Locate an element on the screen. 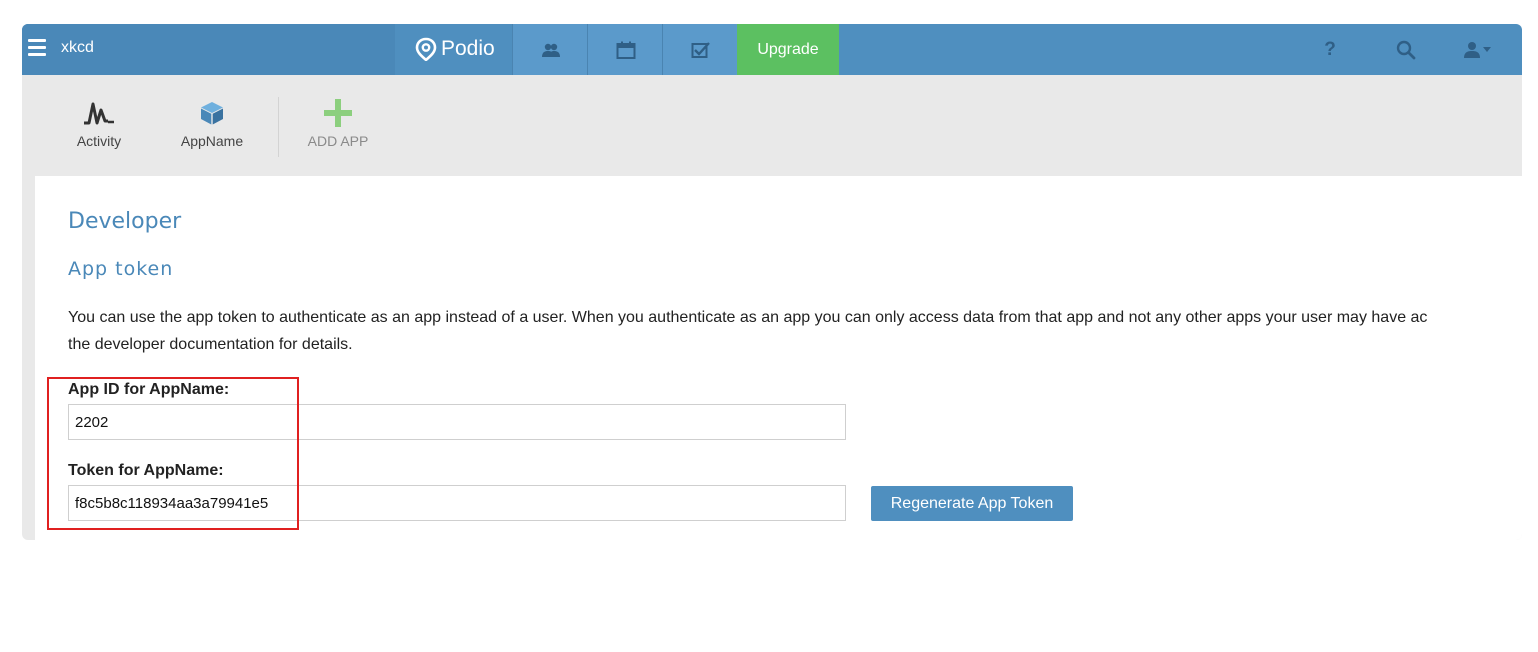 This screenshot has height=652, width=1538. plus-icon is located at coordinates (338, 113).